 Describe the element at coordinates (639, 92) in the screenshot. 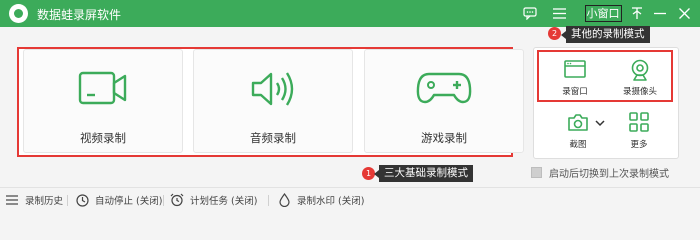

I see `webcam-record-label: 录摄像头` at that location.